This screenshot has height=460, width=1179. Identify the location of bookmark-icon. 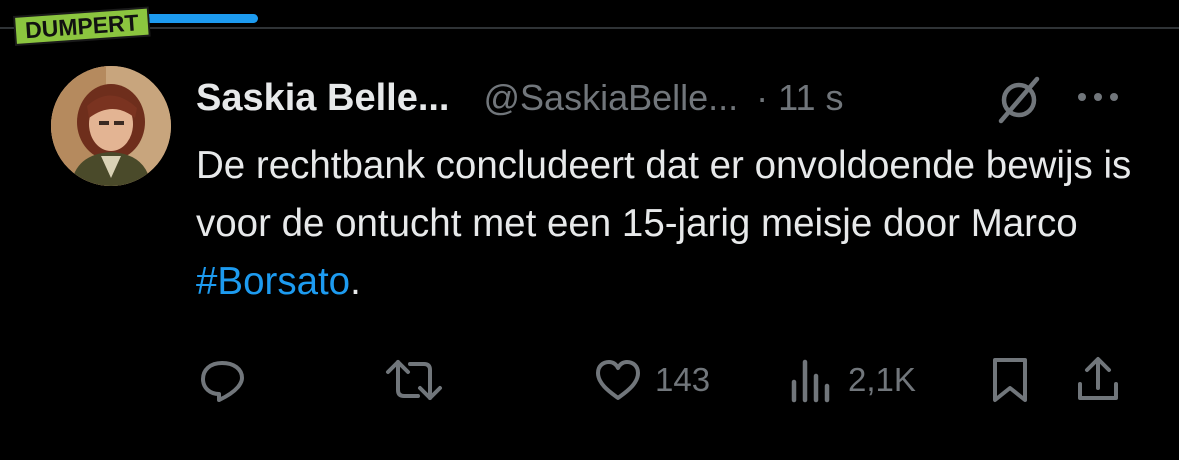
(1010, 380).